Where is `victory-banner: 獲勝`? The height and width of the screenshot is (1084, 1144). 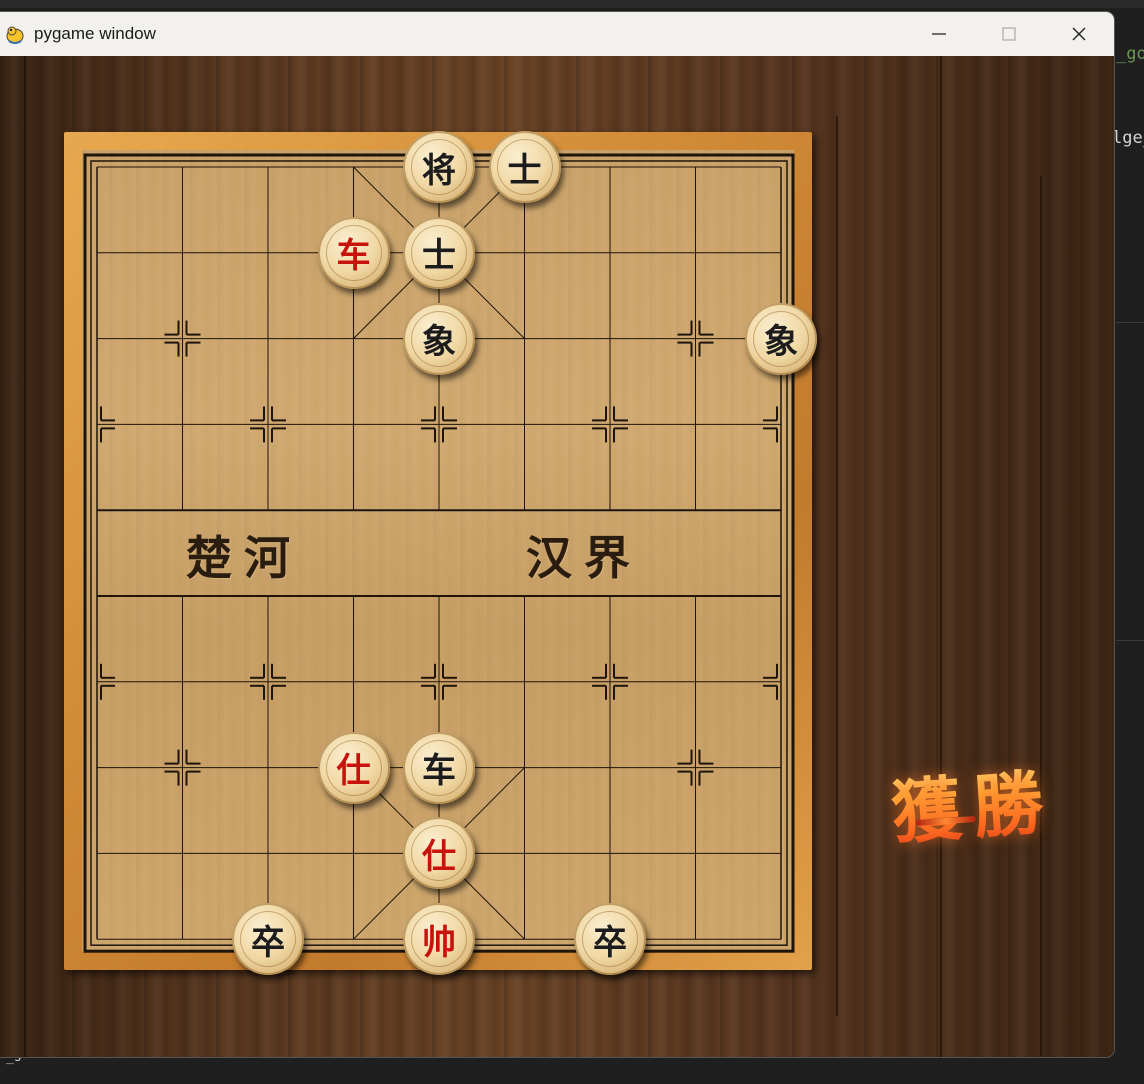 victory-banner: 獲勝 is located at coordinates (973, 802).